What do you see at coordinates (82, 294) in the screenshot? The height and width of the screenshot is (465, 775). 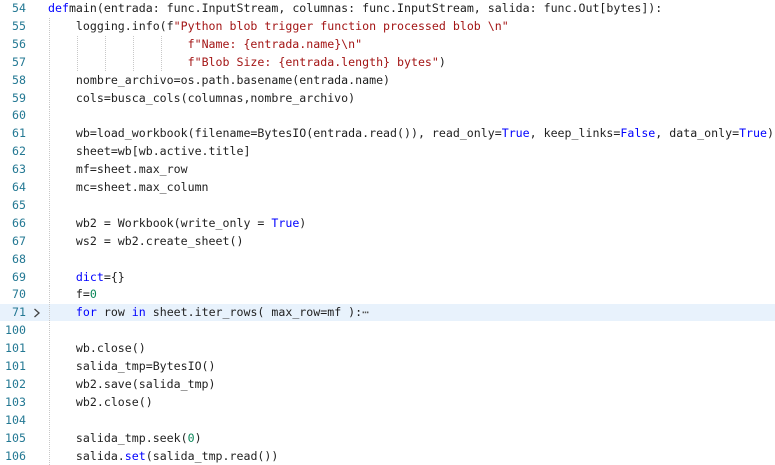 I see `token: f=` at bounding box center [82, 294].